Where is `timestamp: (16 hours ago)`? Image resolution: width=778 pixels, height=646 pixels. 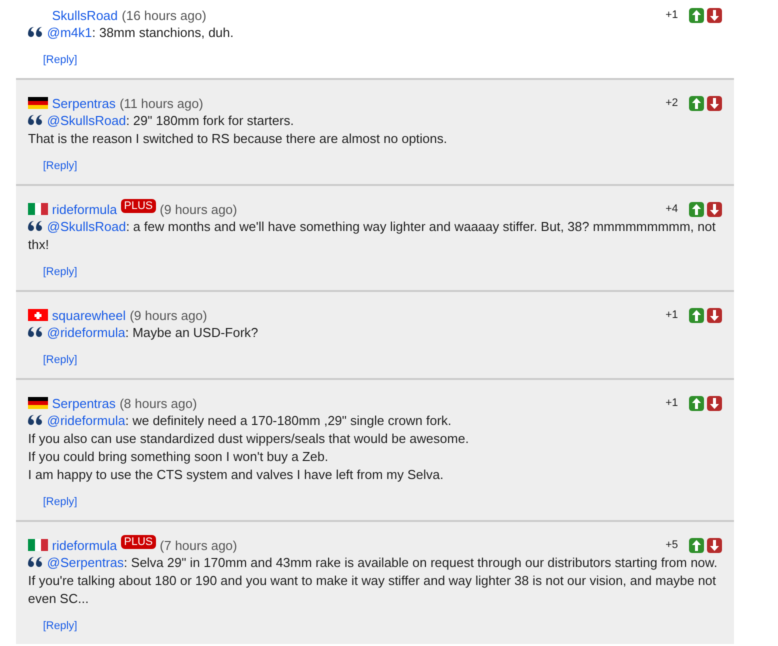 timestamp: (16 hours ago) is located at coordinates (164, 15).